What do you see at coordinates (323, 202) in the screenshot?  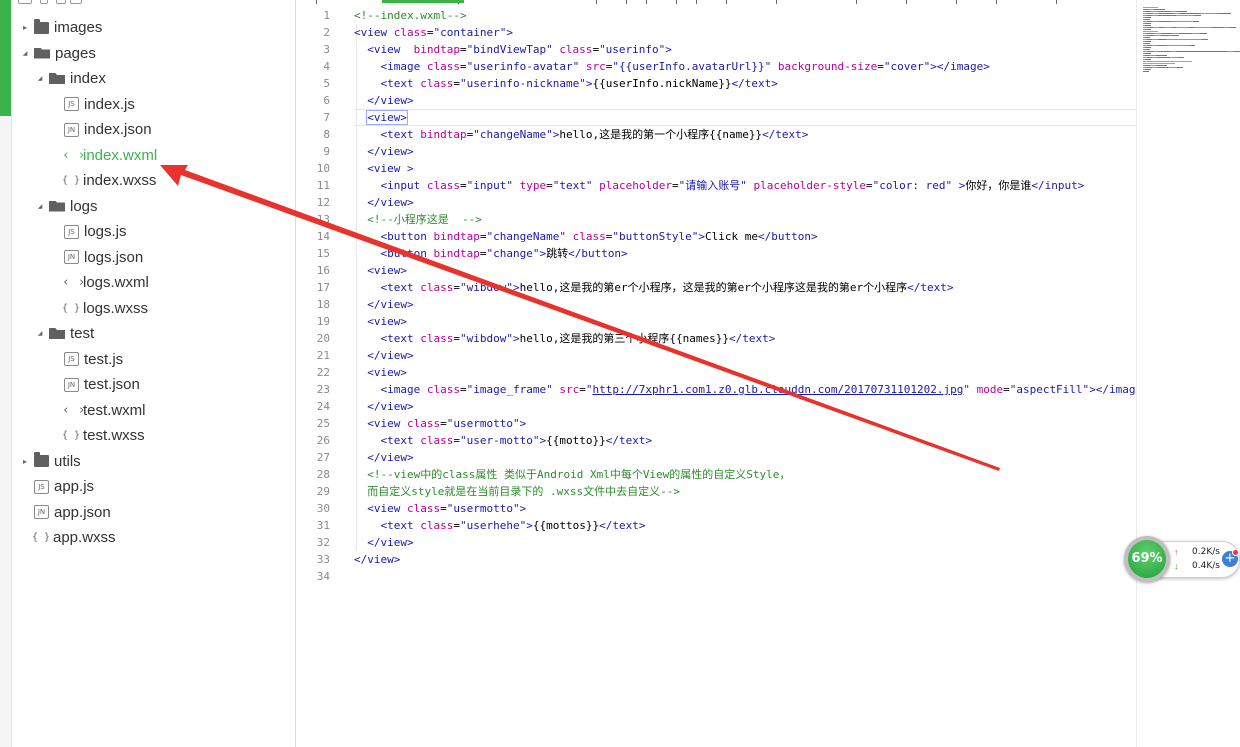 I see `line-number: 12` at bounding box center [323, 202].